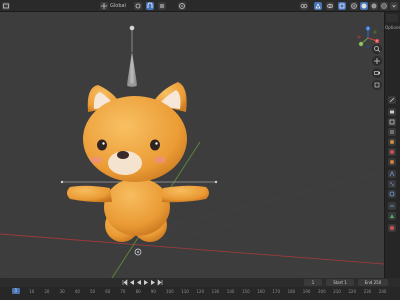 This screenshot has width=400, height=300. What do you see at coordinates (160, 282) in the screenshot?
I see `jump-end-icon` at bounding box center [160, 282].